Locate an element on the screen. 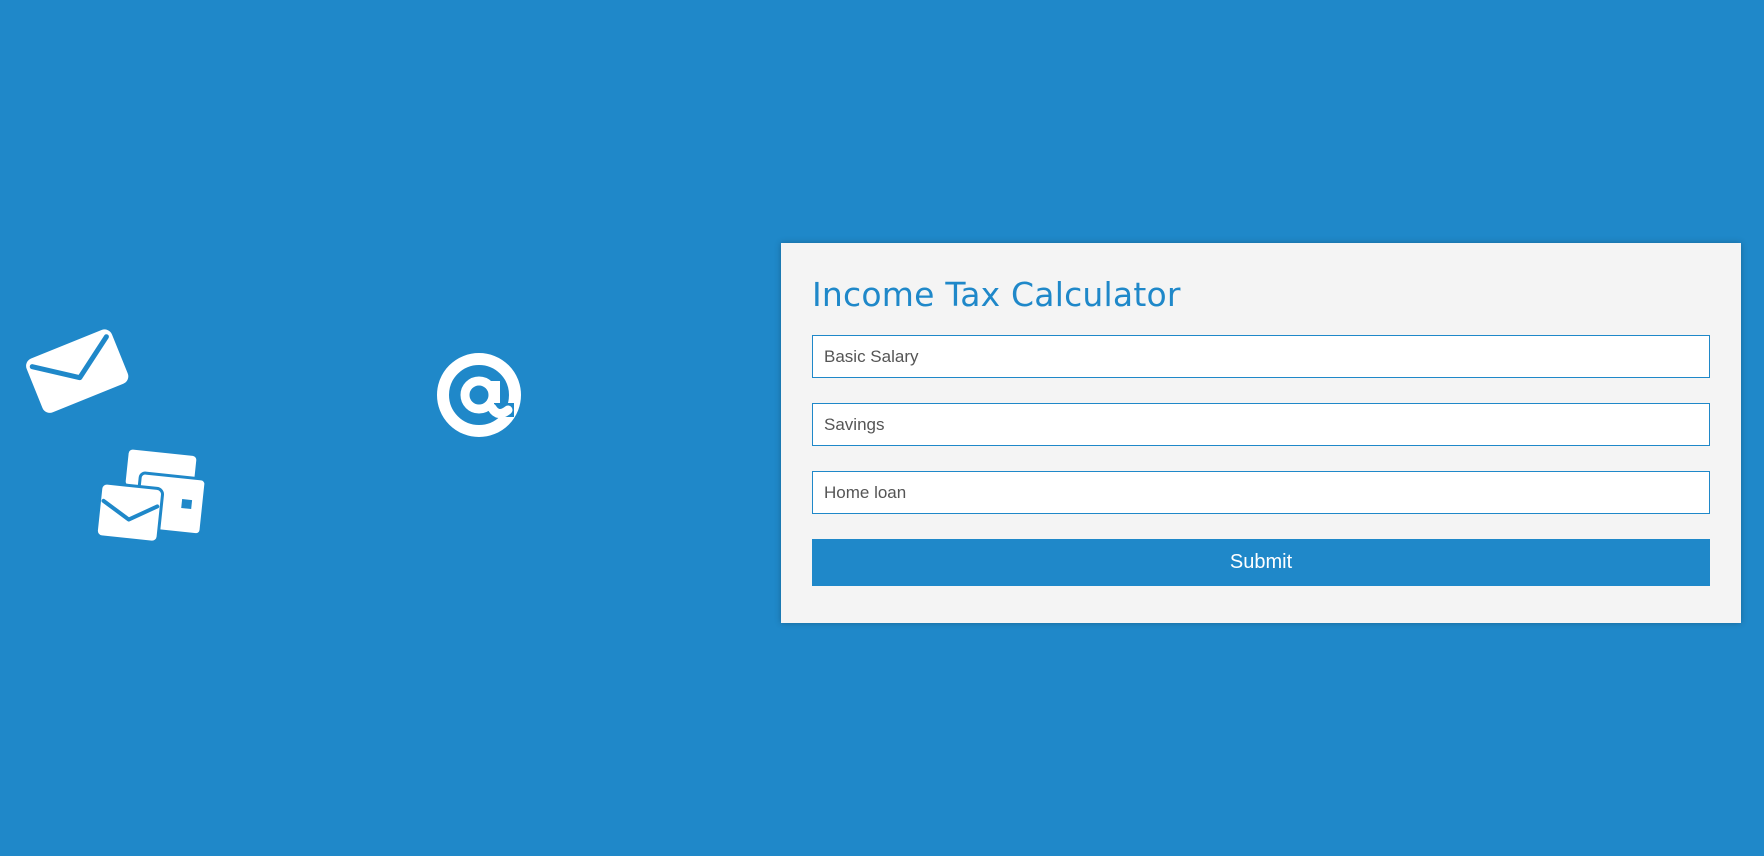 Image resolution: width=1764 pixels, height=856 pixels. savings-input is located at coordinates (1261, 424).